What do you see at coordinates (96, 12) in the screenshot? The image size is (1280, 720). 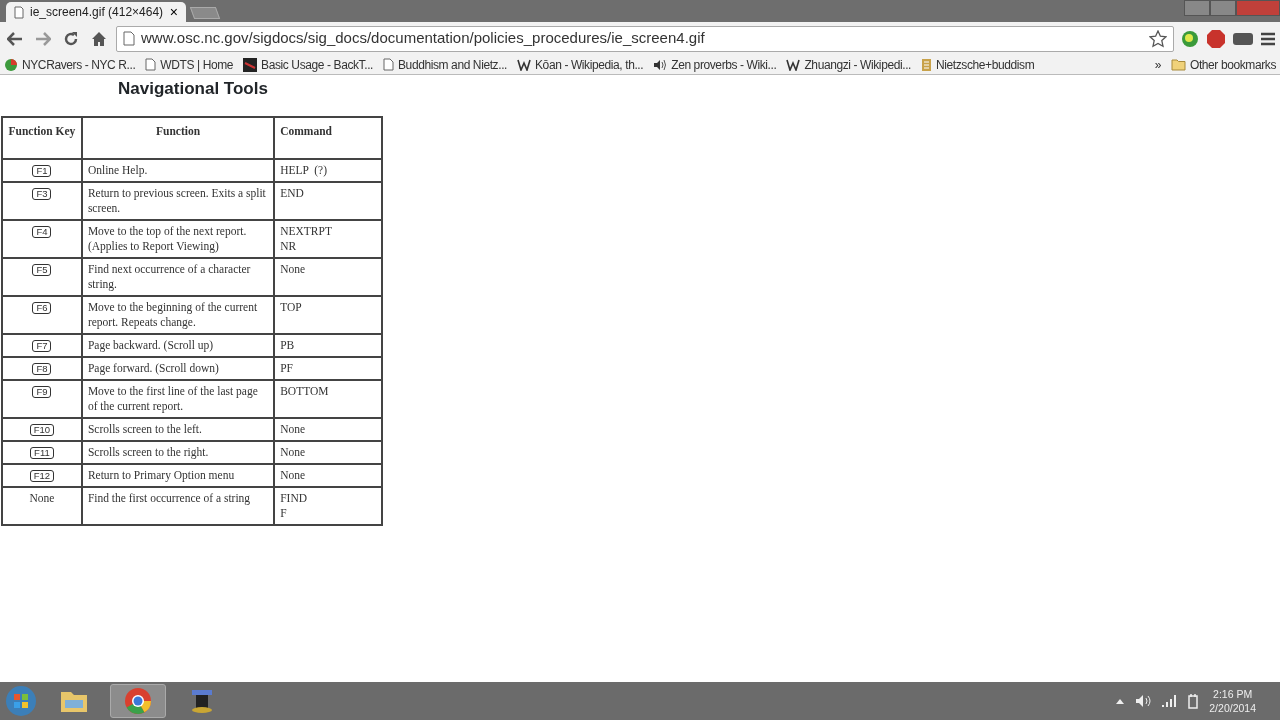 I see `browser-tab: ie_screen4.gif (412×464) ×` at bounding box center [96, 12].